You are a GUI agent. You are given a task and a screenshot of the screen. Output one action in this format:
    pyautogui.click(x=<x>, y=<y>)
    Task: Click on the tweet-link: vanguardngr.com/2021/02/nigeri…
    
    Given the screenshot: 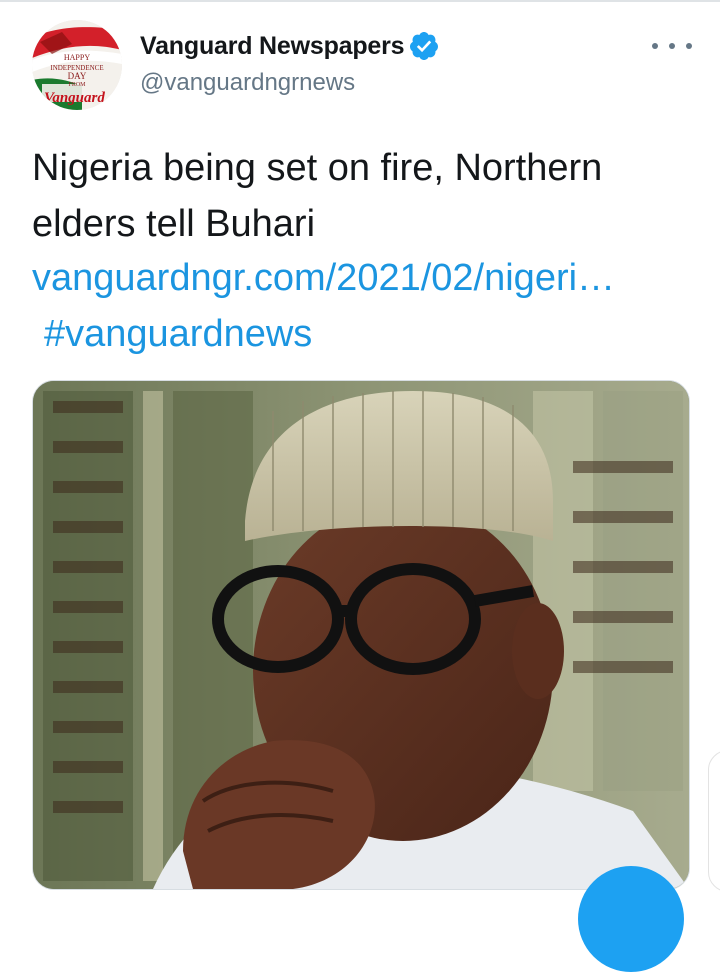 What is the action you would take?
    pyautogui.click(x=367, y=278)
    